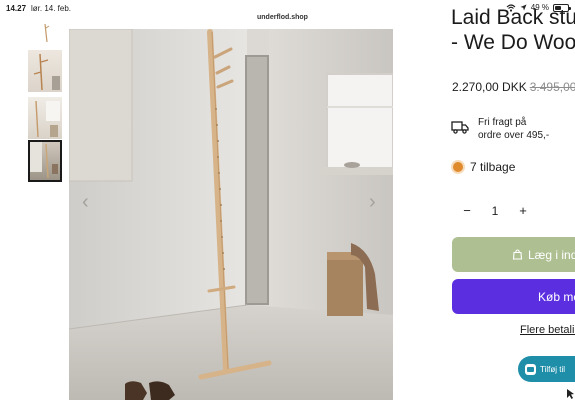 This screenshot has width=575, height=400. I want to click on product-title: Laid Back stu - We Do Woo, so click(513, 30).